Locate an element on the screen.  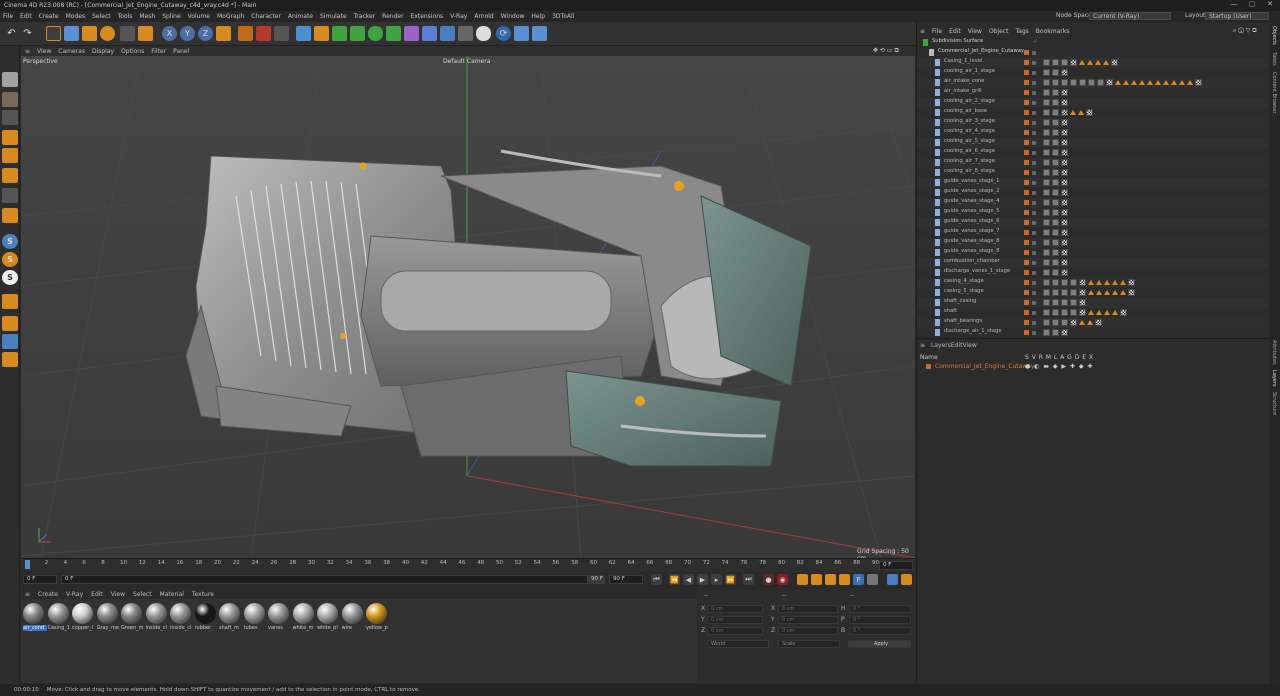
layout-dropdown: Startup (User) is located at coordinates (1237, 16).